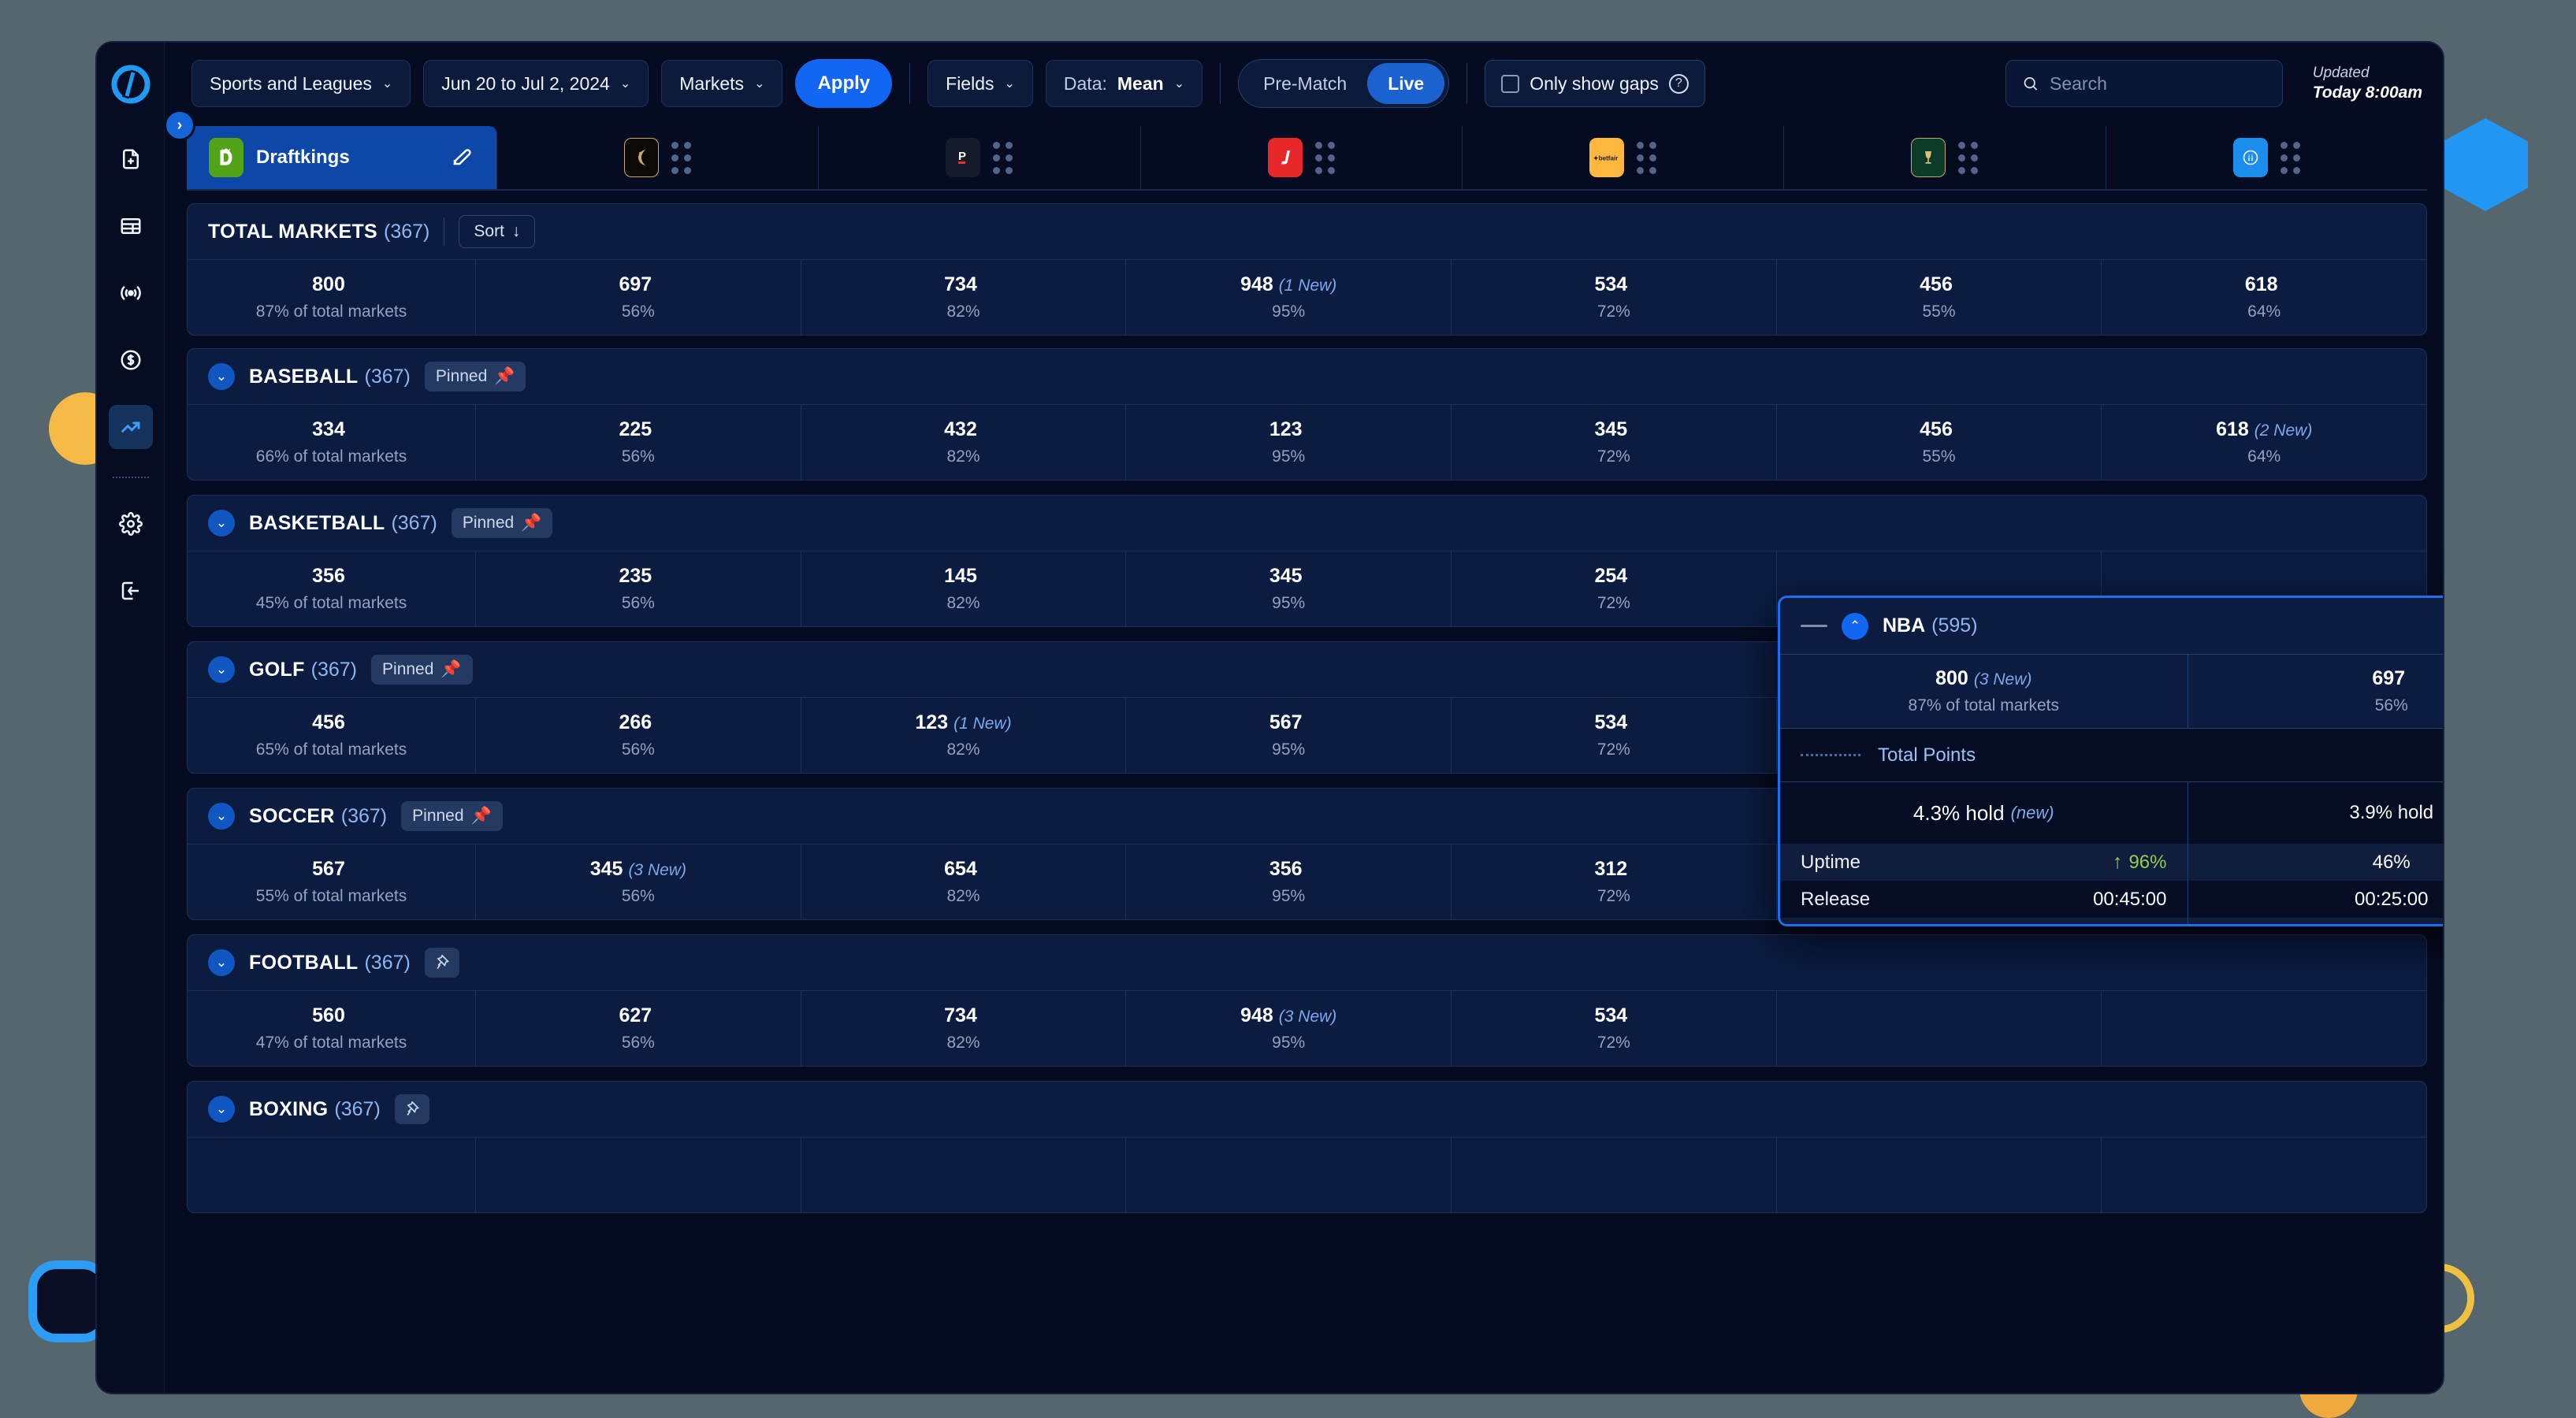  Describe the element at coordinates (130, 427) in the screenshot. I see `sidebar-item-analytics` at that location.